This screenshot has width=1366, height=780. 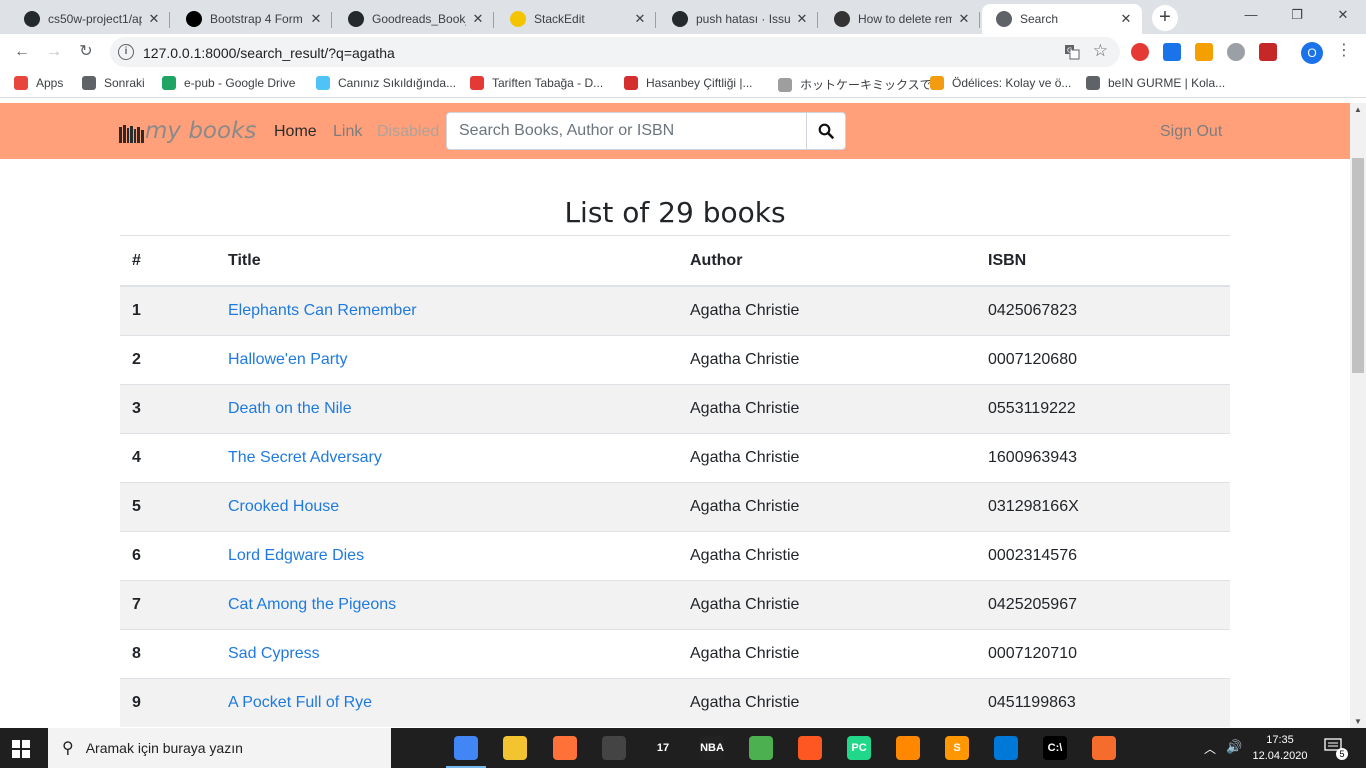 I want to click on restore-button: ❐, so click(x=1297, y=15).